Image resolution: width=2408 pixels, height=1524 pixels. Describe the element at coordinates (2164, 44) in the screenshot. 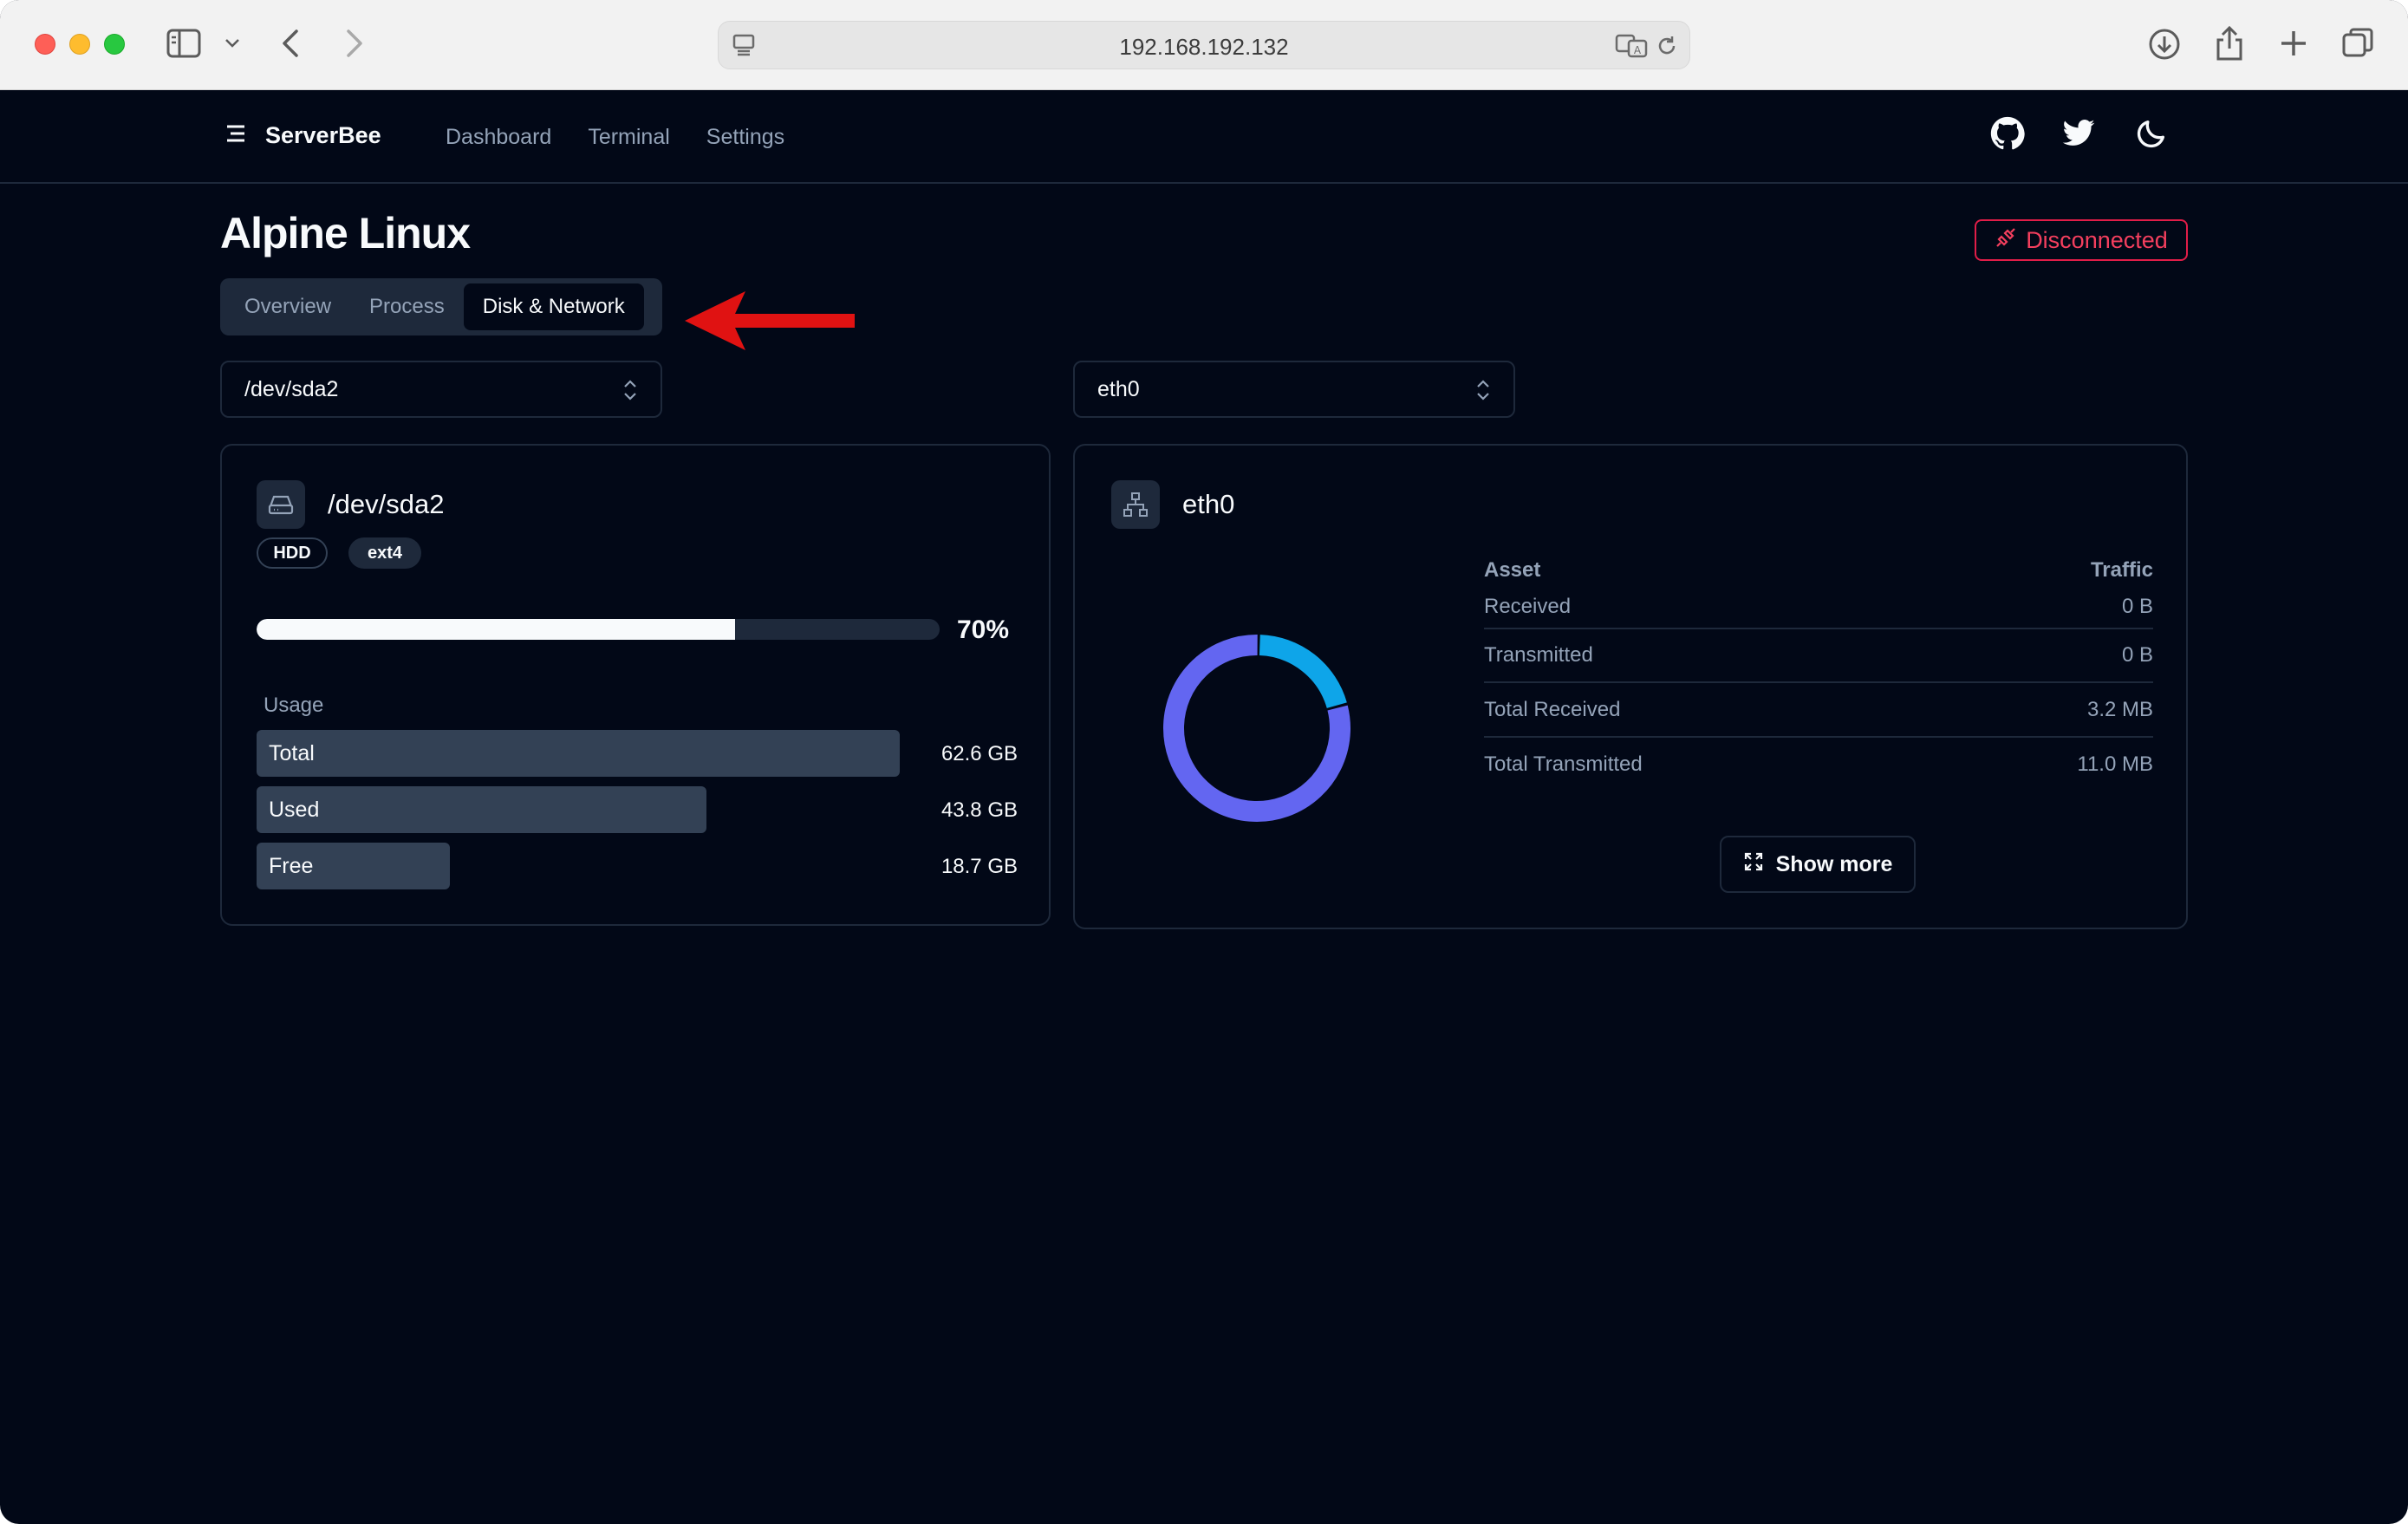

I see `downloads-icon` at that location.